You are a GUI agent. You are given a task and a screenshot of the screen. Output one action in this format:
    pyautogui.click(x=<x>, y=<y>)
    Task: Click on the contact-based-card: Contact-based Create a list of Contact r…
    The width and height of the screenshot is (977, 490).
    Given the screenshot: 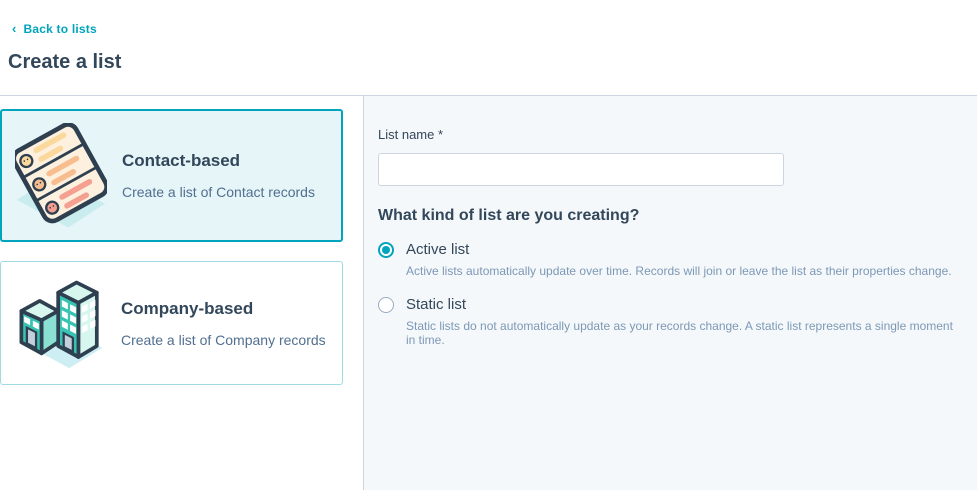 What is the action you would take?
    pyautogui.click(x=171, y=175)
    